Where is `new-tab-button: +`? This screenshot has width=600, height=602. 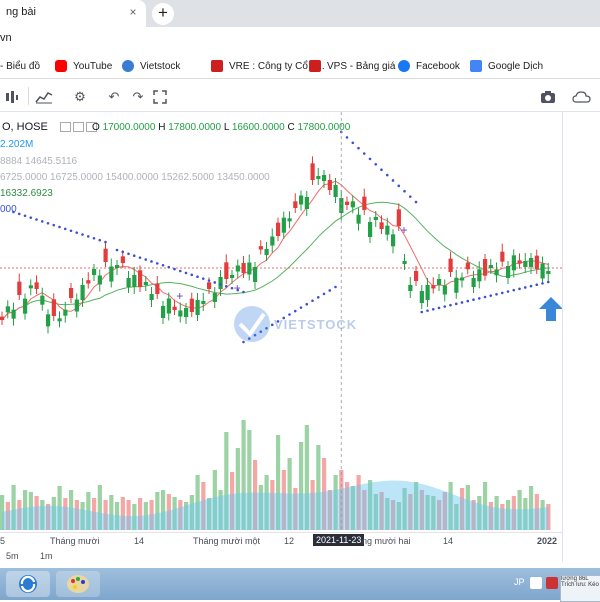 new-tab-button: + is located at coordinates (163, 14).